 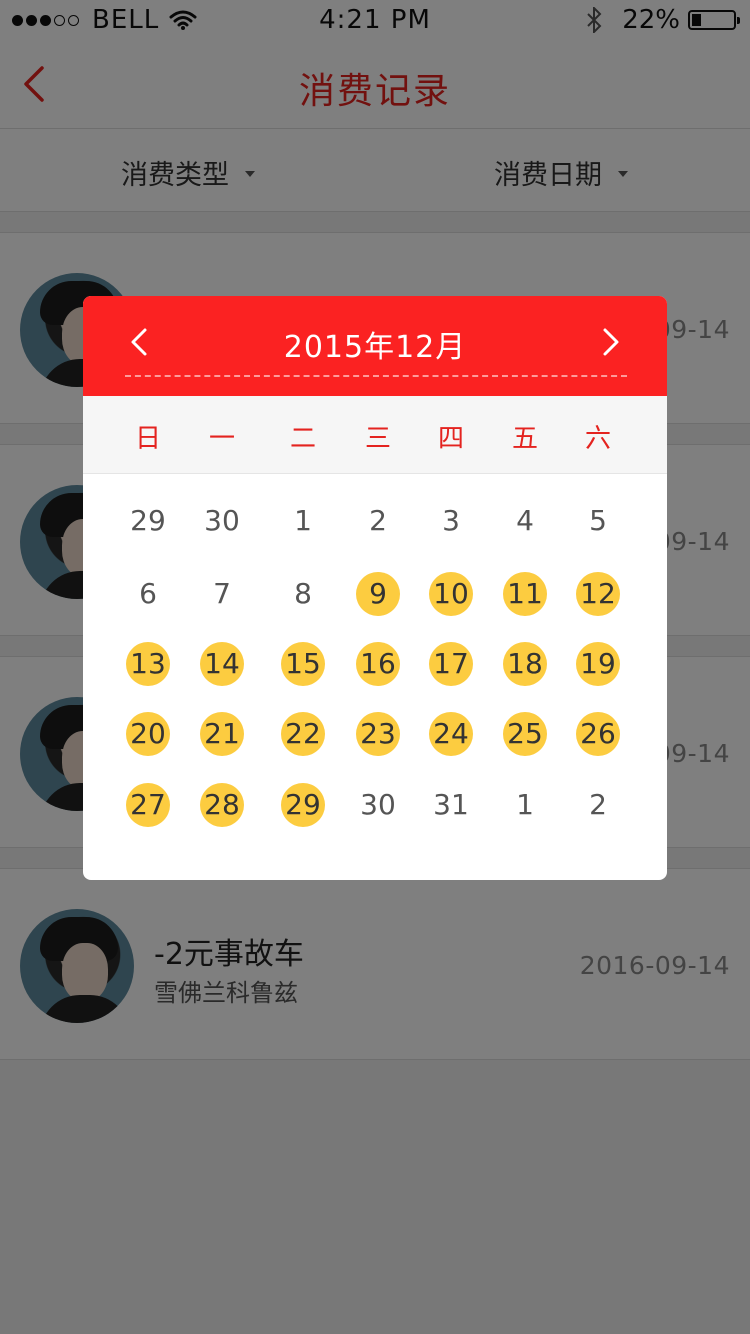 I want to click on weekday-label: 五, so click(x=524, y=439).